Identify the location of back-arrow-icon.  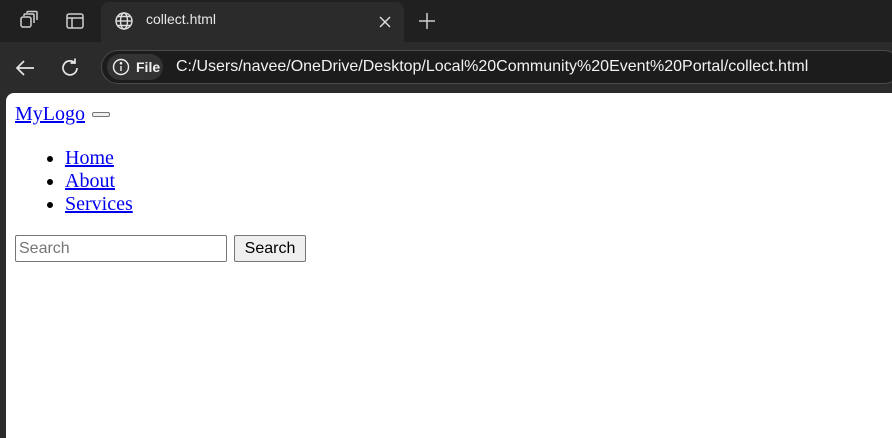
(25, 68).